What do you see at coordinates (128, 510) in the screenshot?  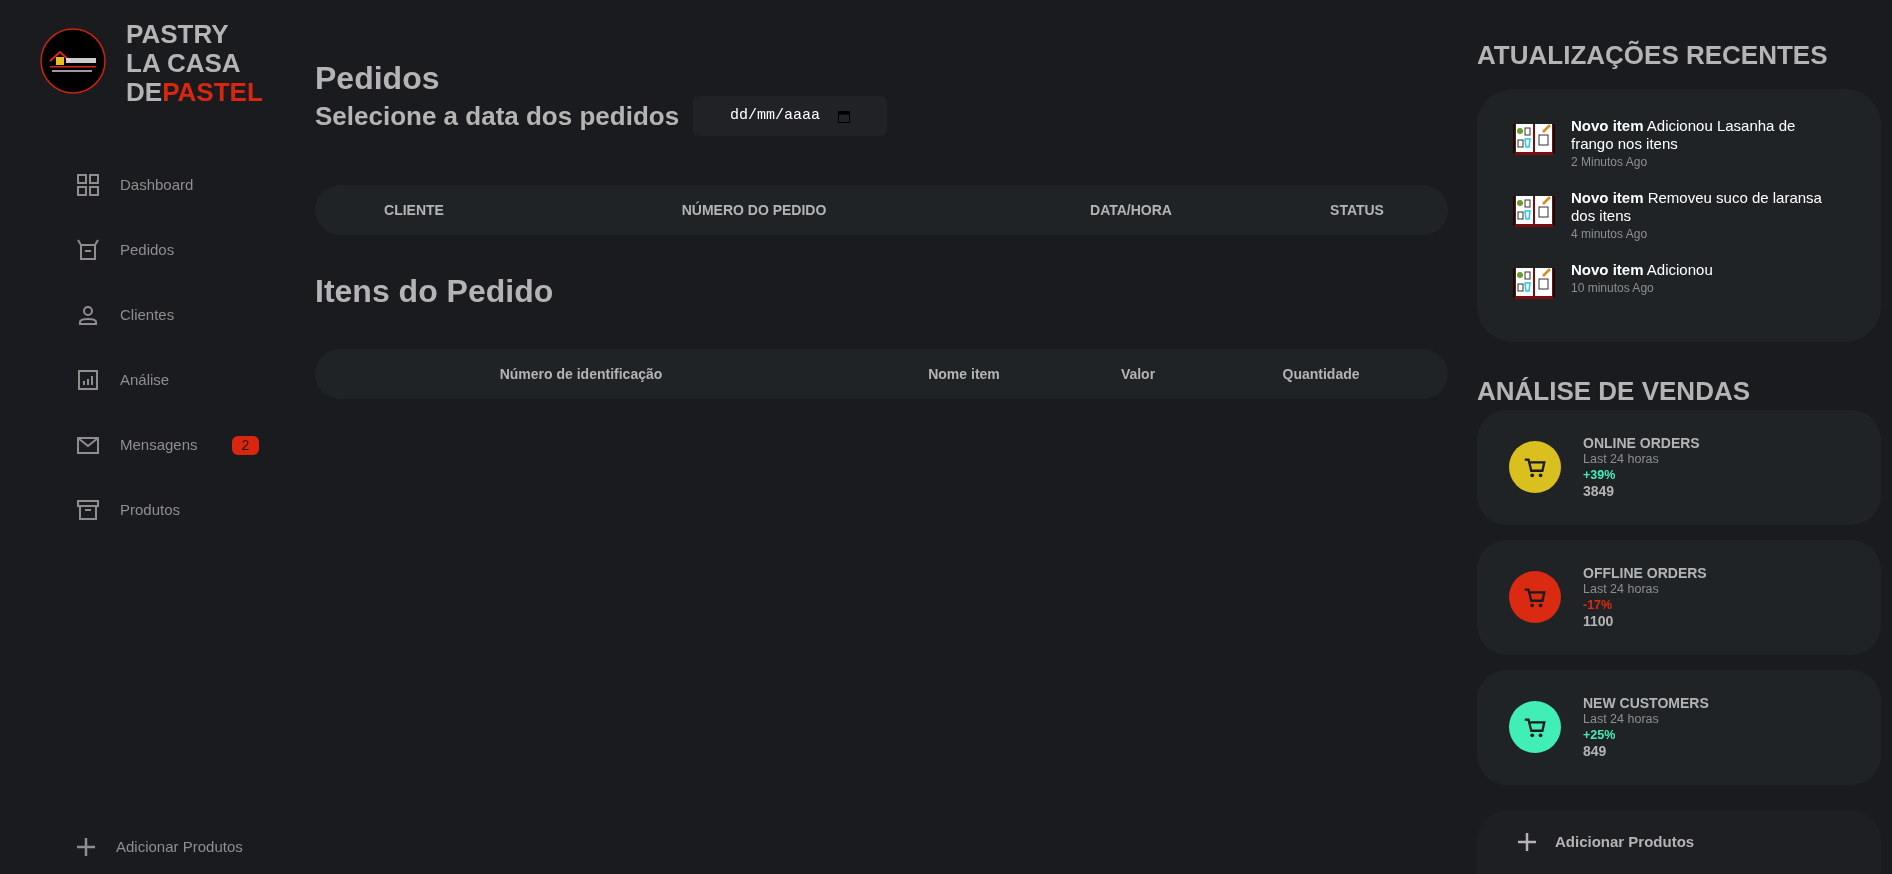 I see `sidebar-item: Produtos` at bounding box center [128, 510].